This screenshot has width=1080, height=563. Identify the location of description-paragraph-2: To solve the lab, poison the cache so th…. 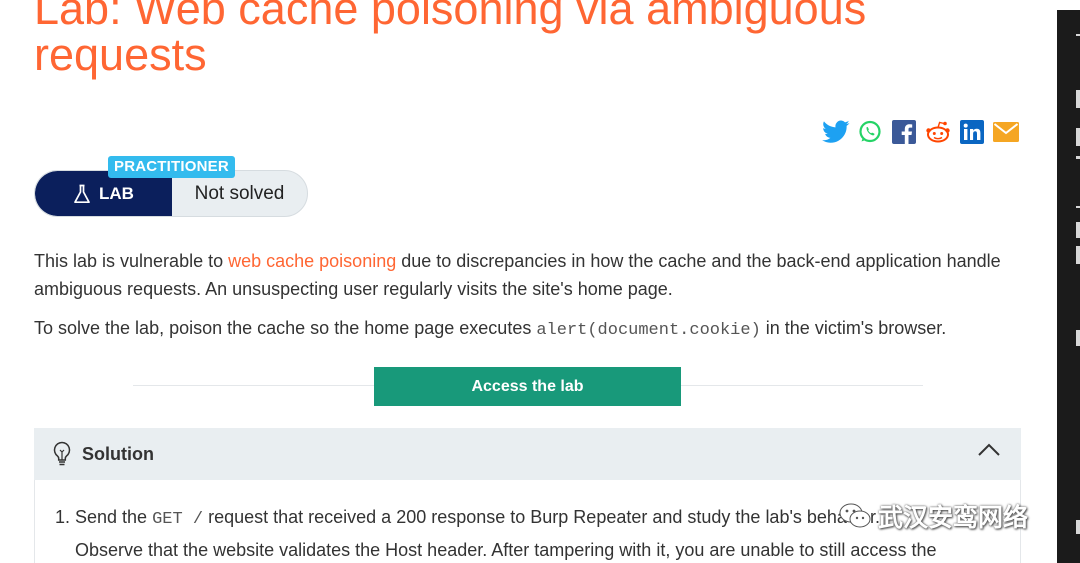
(529, 329).